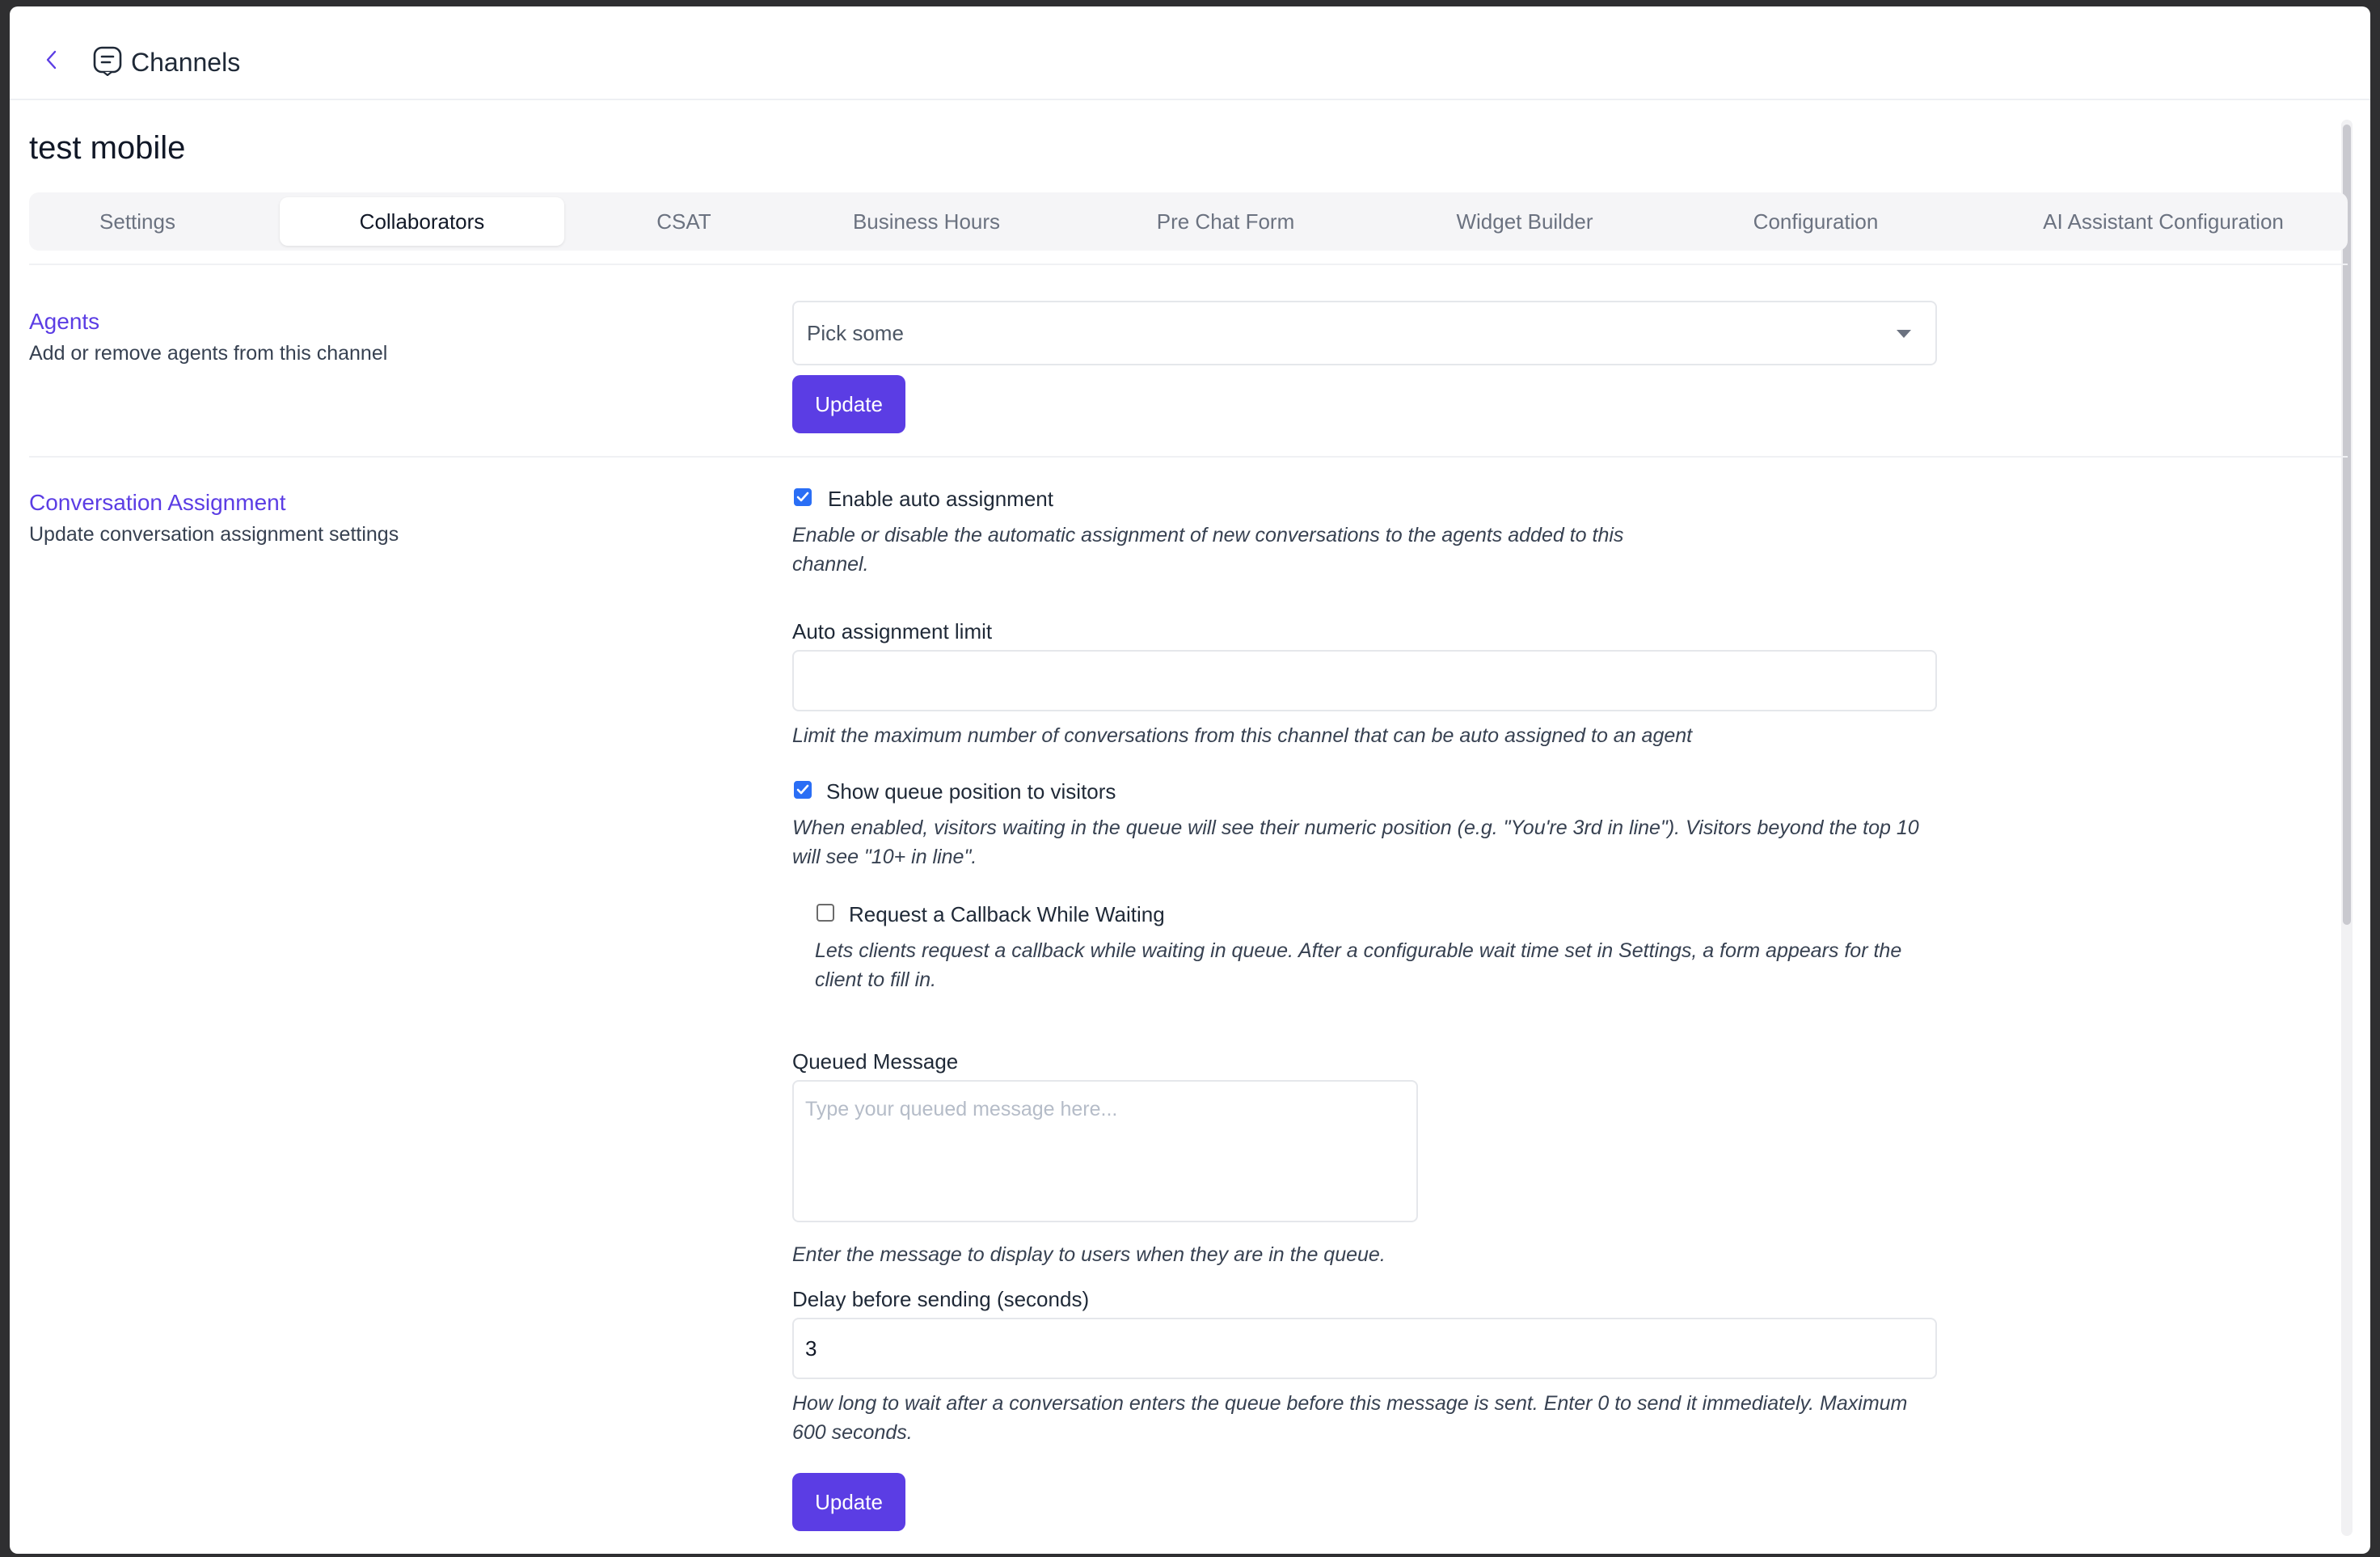 This screenshot has width=2380, height=1557. I want to click on page-title: test mobile, so click(108, 148).